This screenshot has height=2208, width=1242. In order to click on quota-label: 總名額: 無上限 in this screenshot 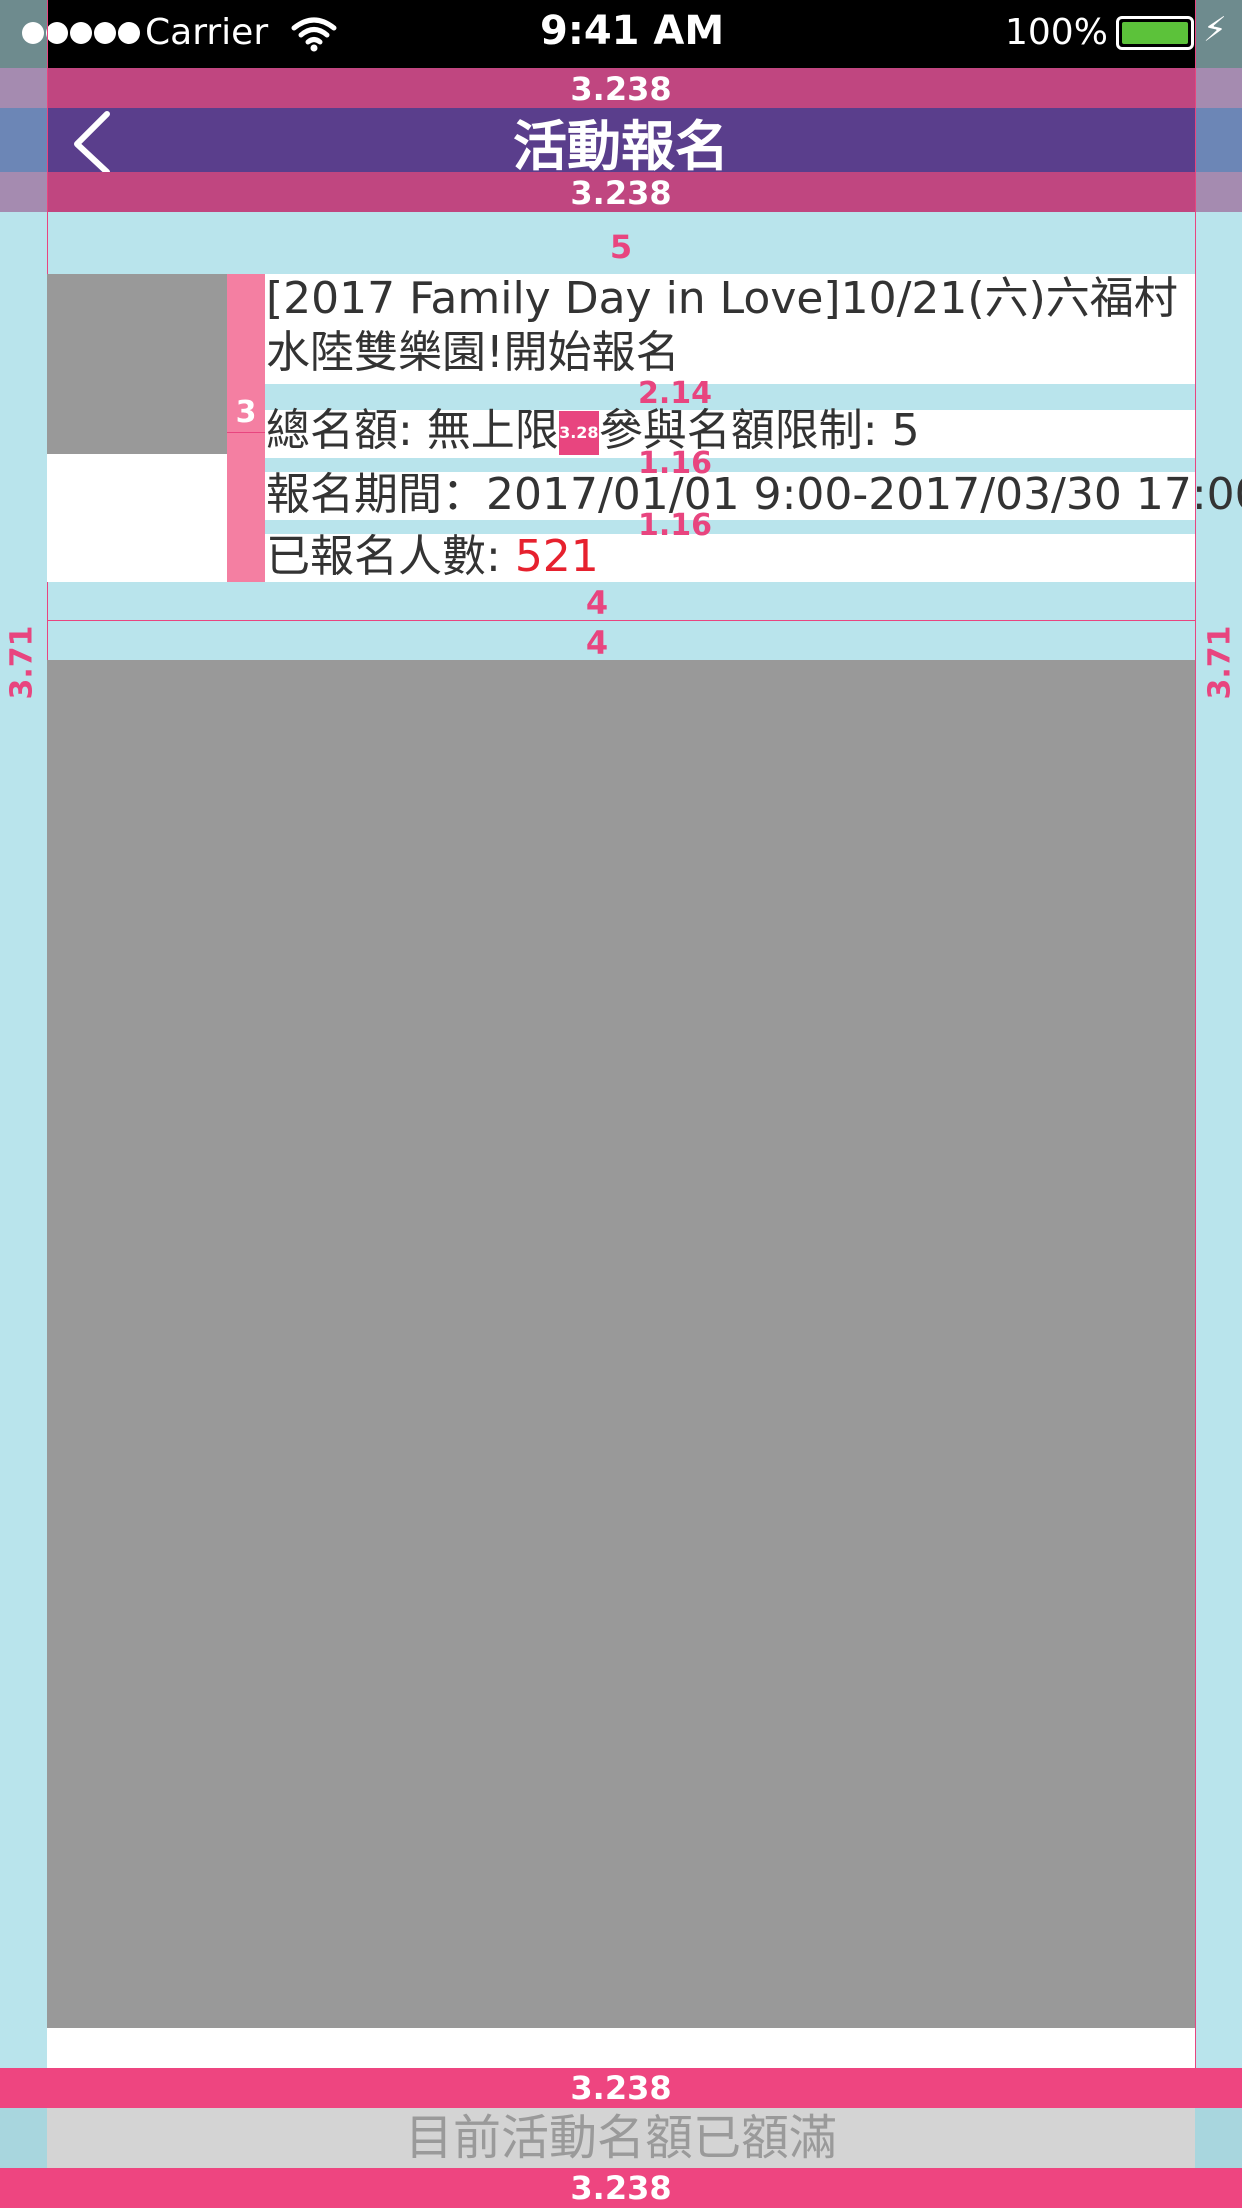, I will do `click(412, 430)`.